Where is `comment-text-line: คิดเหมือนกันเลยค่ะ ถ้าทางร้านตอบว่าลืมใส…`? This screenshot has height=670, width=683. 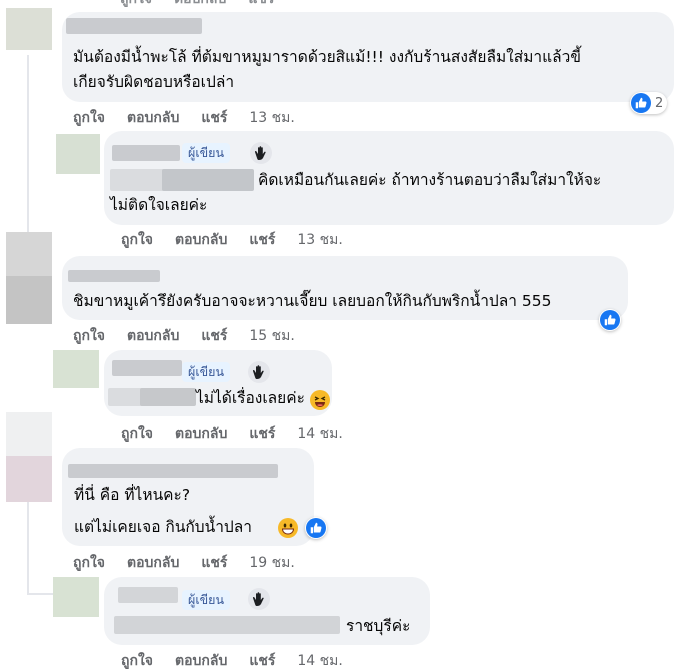
comment-text-line: คิดเหมือนกันเลยค่ะ ถ้าทางร้านตอบว่าลืมใส… is located at coordinates (430, 180).